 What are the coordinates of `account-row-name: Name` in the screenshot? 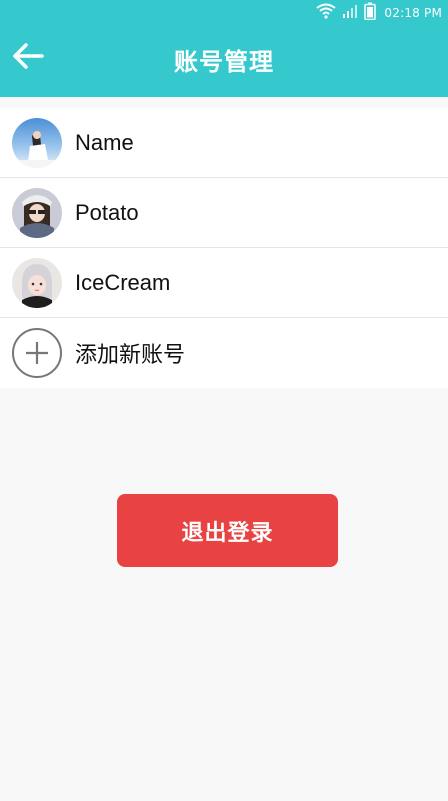 It's located at (224, 143).